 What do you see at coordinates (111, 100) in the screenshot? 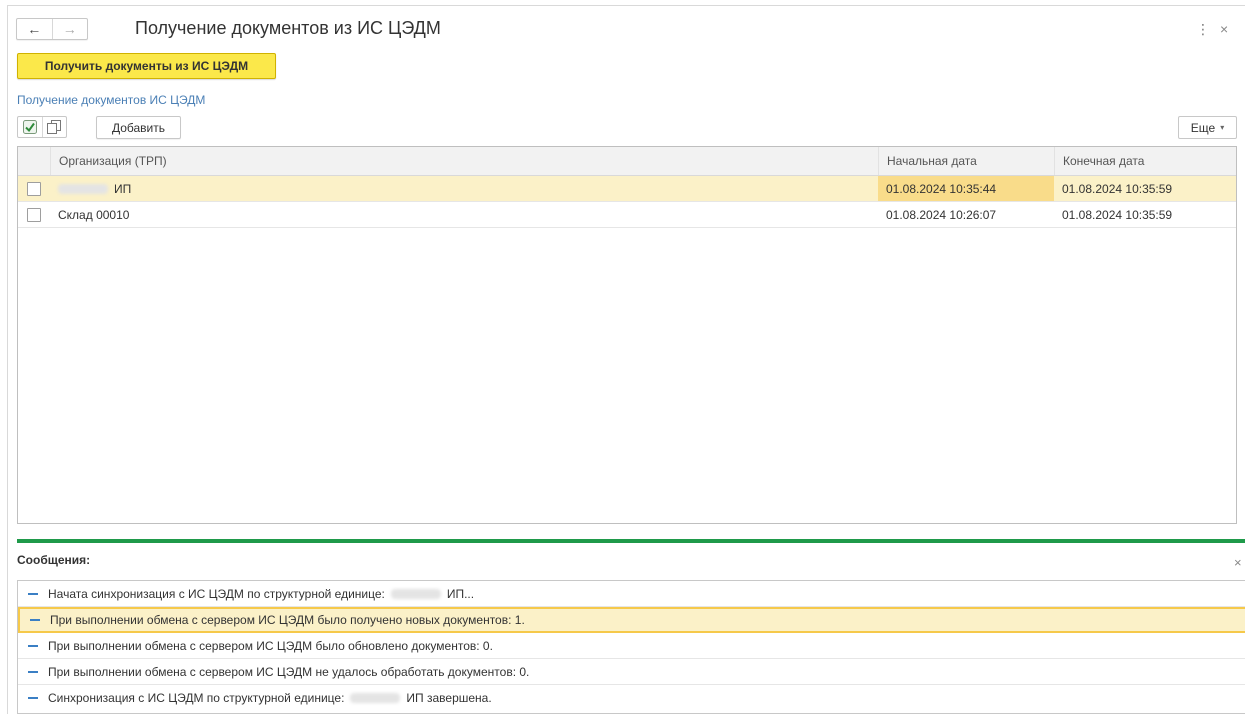
I see `section-link: Получение документов ИС ЦЭДМ` at bounding box center [111, 100].